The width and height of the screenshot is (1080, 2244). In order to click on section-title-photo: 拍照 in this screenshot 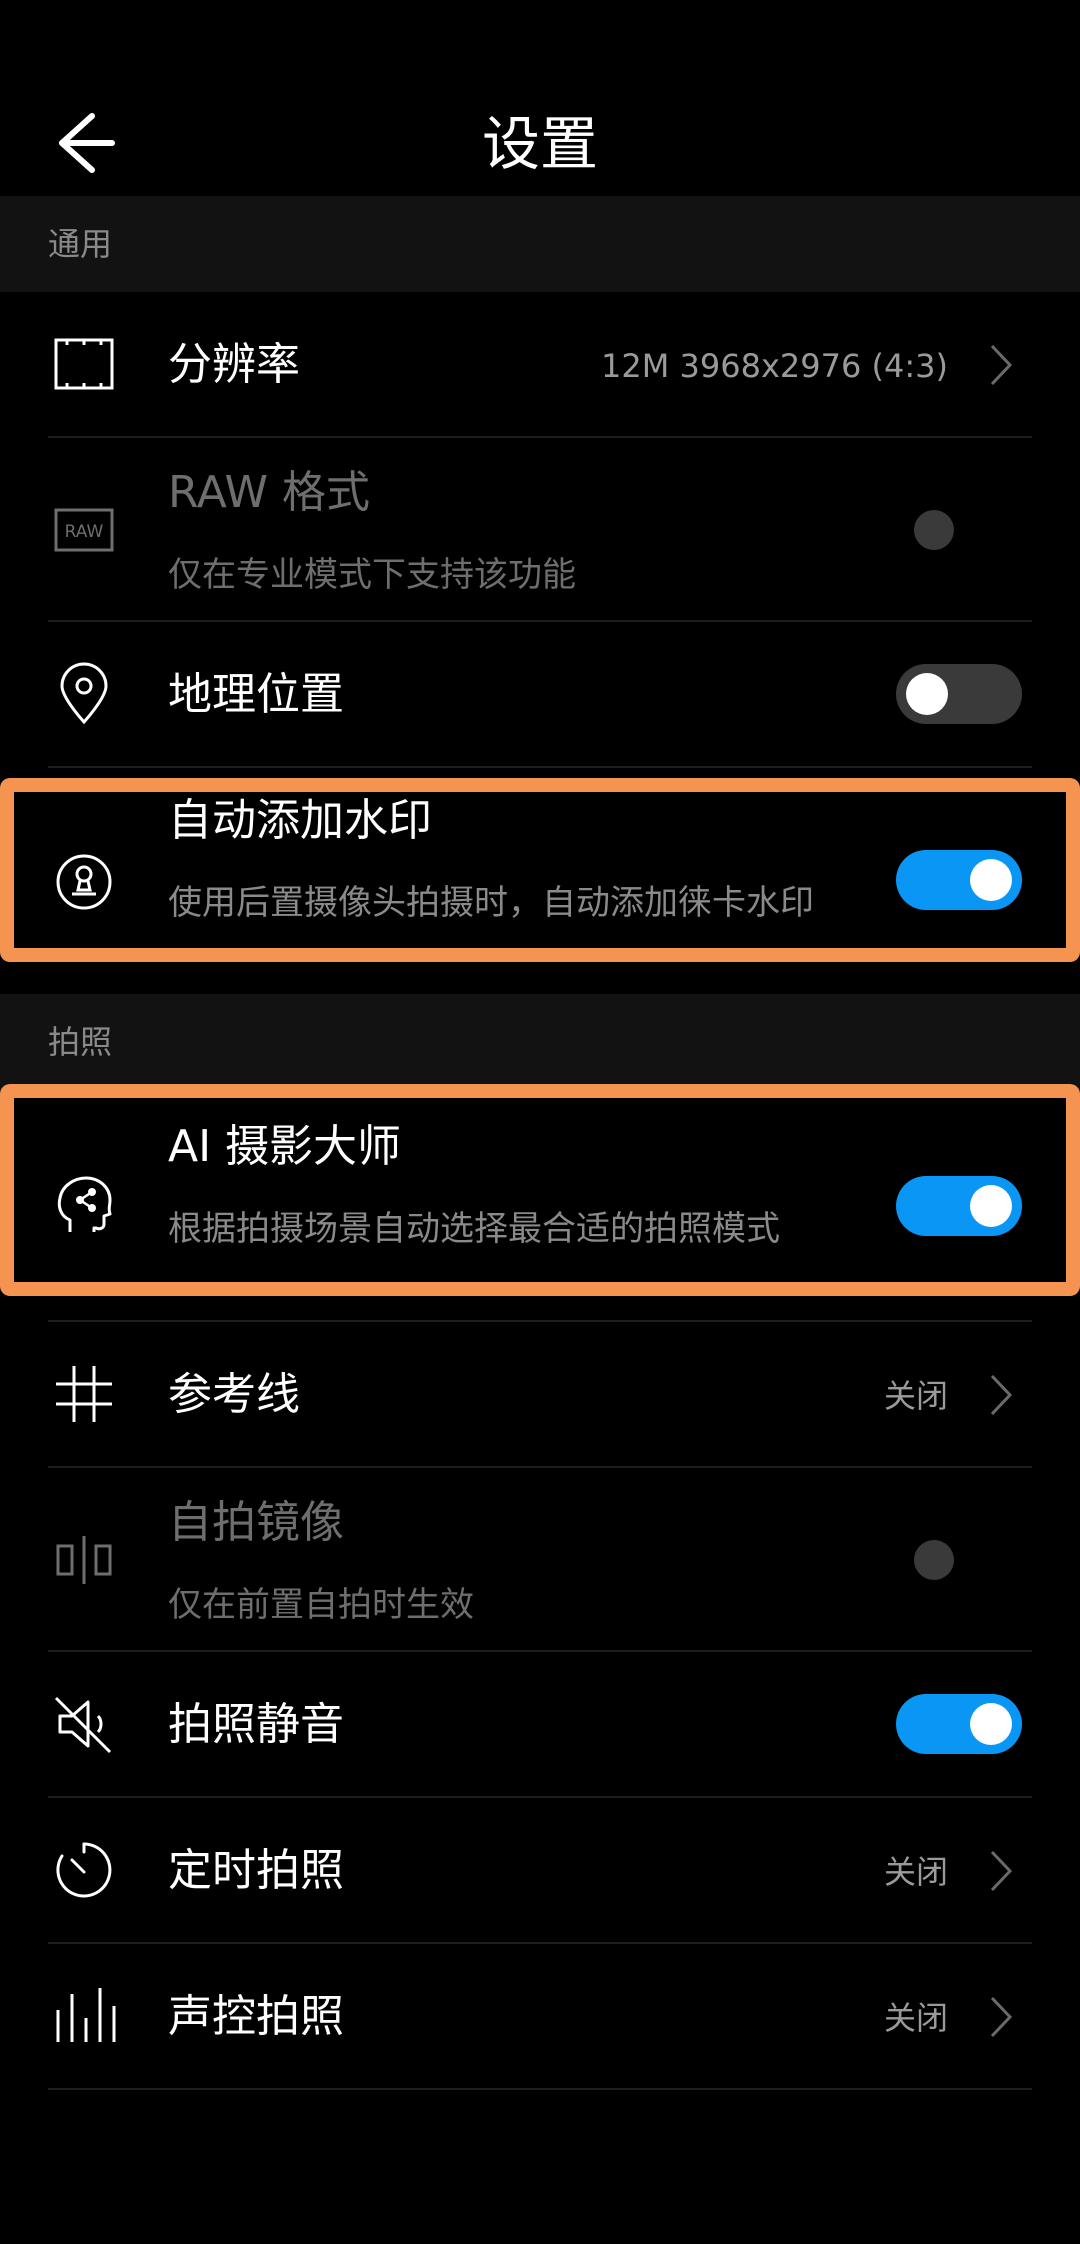, I will do `click(80, 1042)`.